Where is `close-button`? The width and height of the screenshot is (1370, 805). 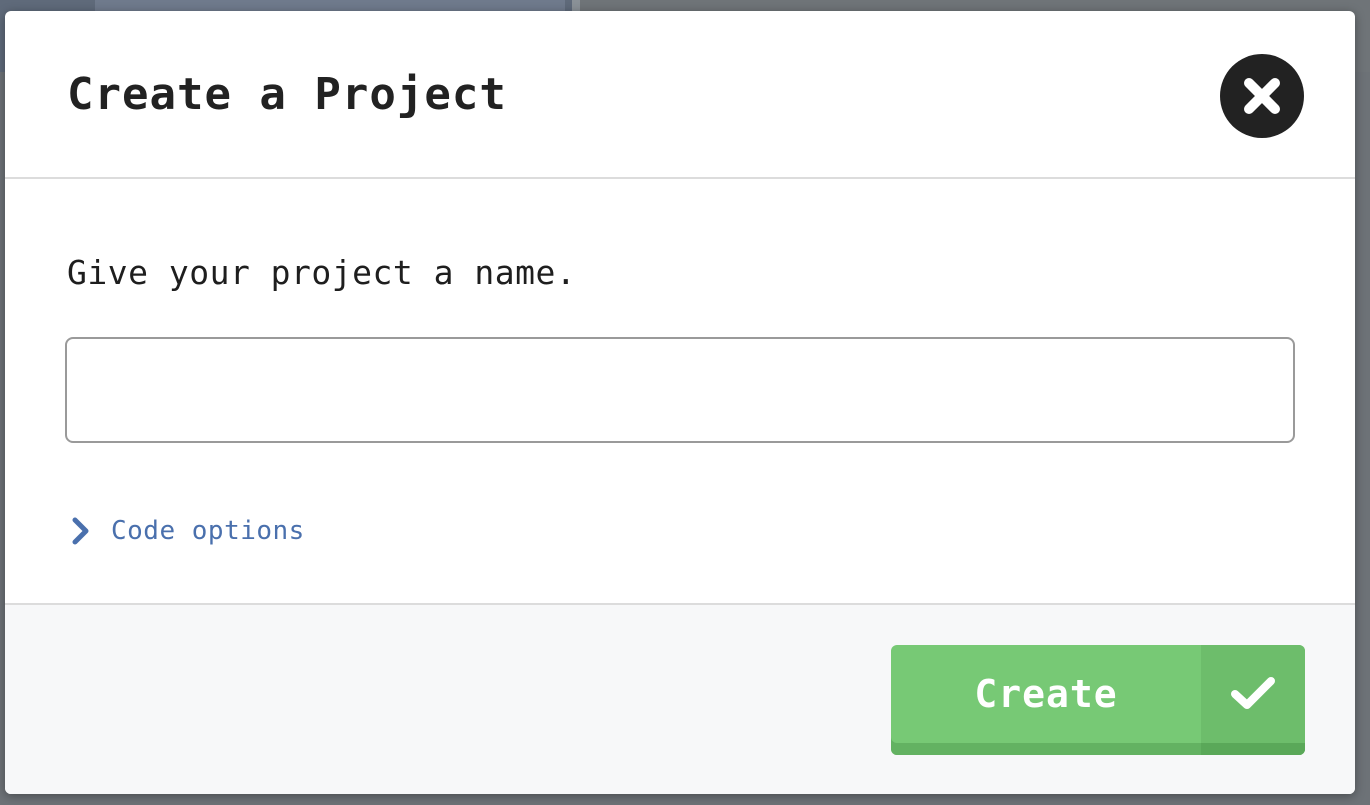 close-button is located at coordinates (1262, 96).